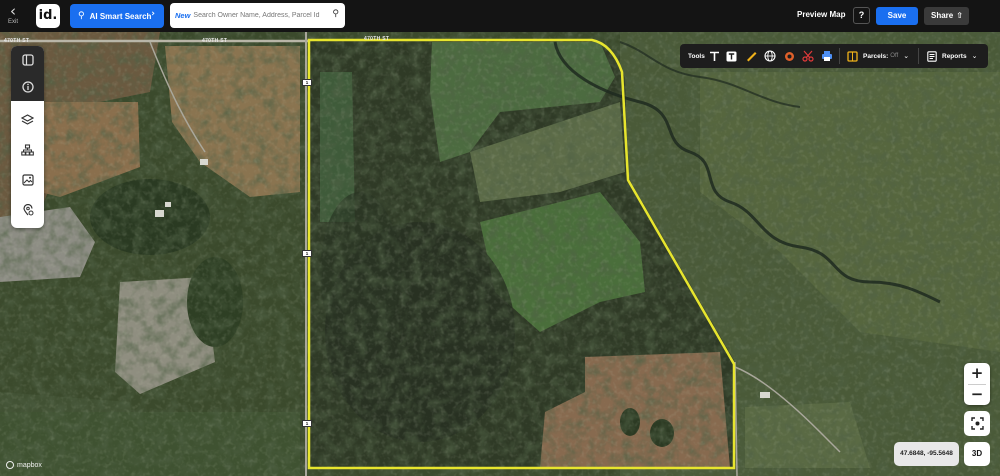  What do you see at coordinates (894, 56) in the screenshot?
I see `parcels-state: Off` at bounding box center [894, 56].